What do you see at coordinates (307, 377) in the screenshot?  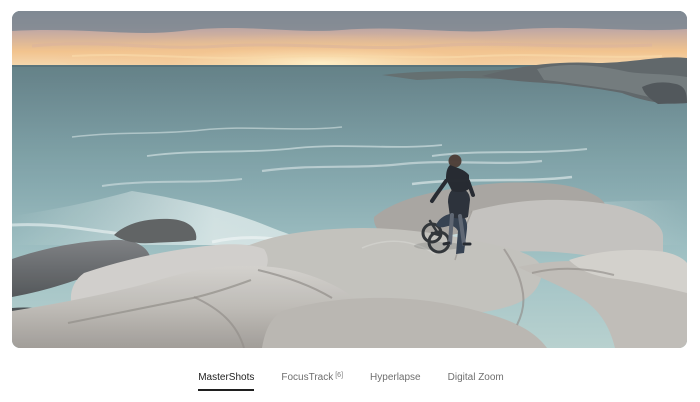 I see `tab-focustrack-label: FocusTrack` at bounding box center [307, 377].